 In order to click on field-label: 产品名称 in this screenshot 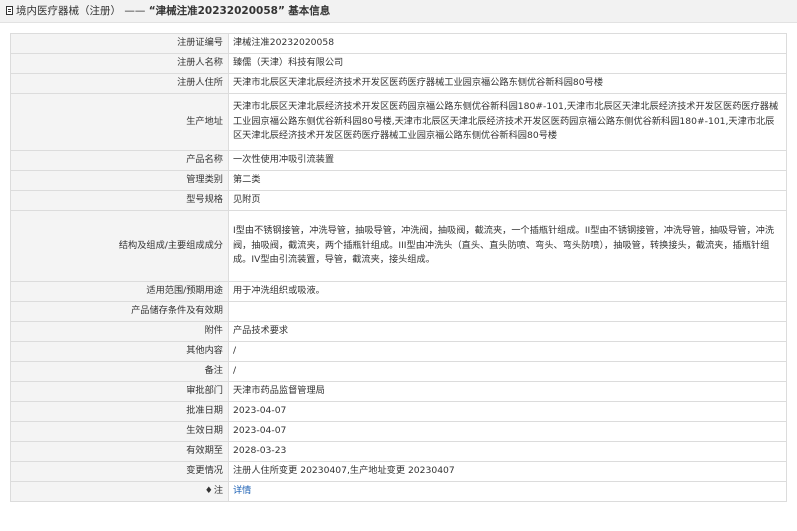, I will do `click(119, 160)`.